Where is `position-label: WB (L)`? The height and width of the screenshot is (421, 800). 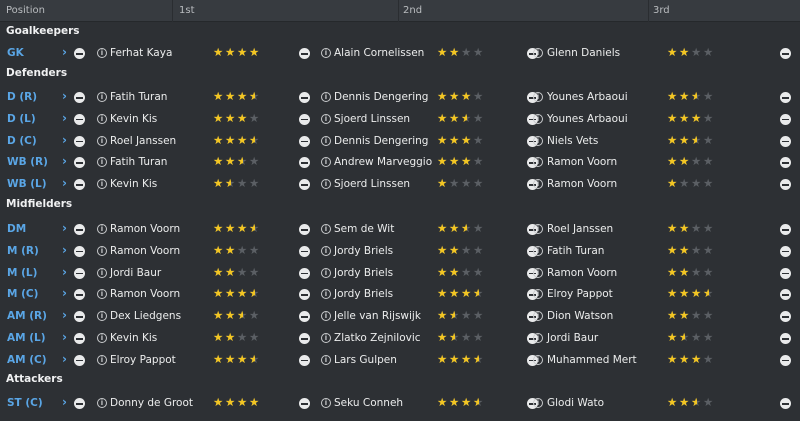 position-label: WB (L) is located at coordinates (27, 184).